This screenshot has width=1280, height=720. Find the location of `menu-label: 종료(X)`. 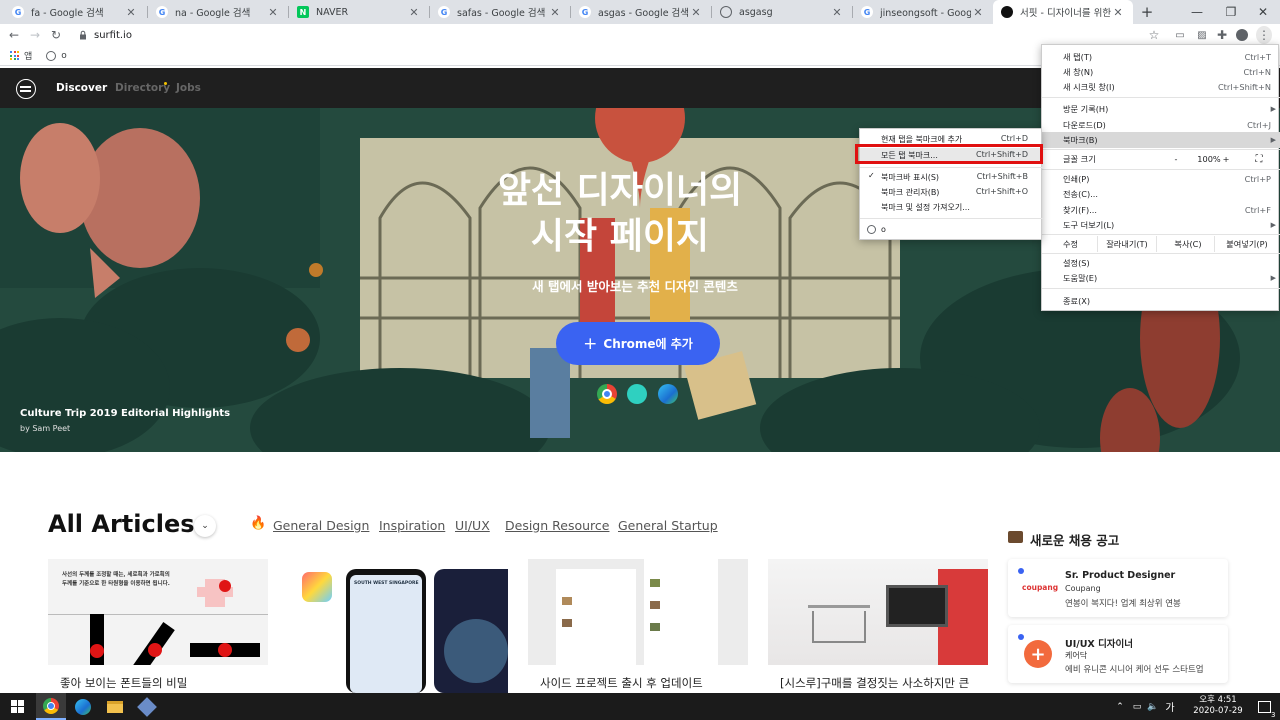

menu-label: 종료(X) is located at coordinates (1077, 301).